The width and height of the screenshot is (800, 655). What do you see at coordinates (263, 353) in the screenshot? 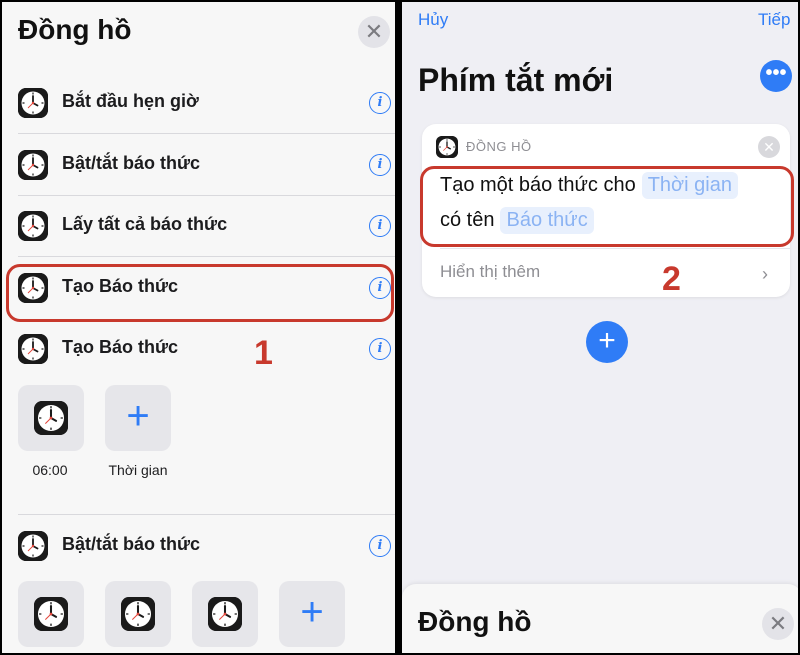
I see `step-annotation: 1` at bounding box center [263, 353].